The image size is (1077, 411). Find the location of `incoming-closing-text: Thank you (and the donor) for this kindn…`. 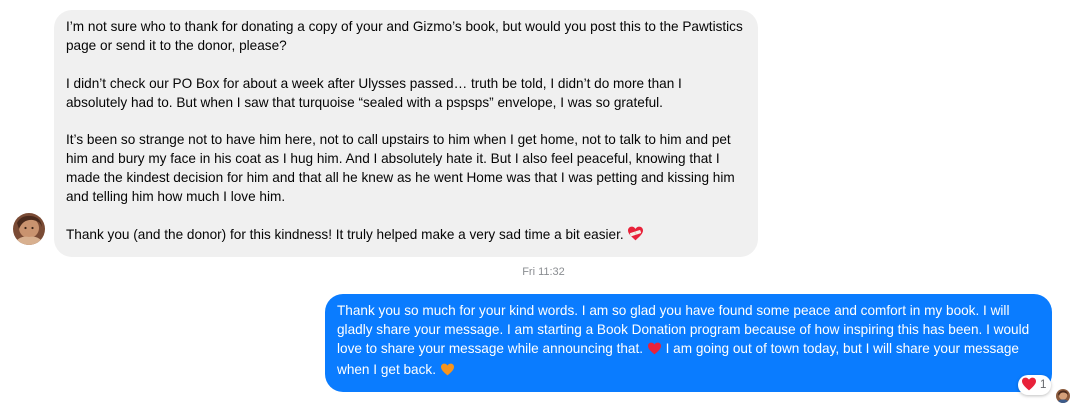

incoming-closing-text: Thank you (and the donor) for this kindn… is located at coordinates (345, 234).